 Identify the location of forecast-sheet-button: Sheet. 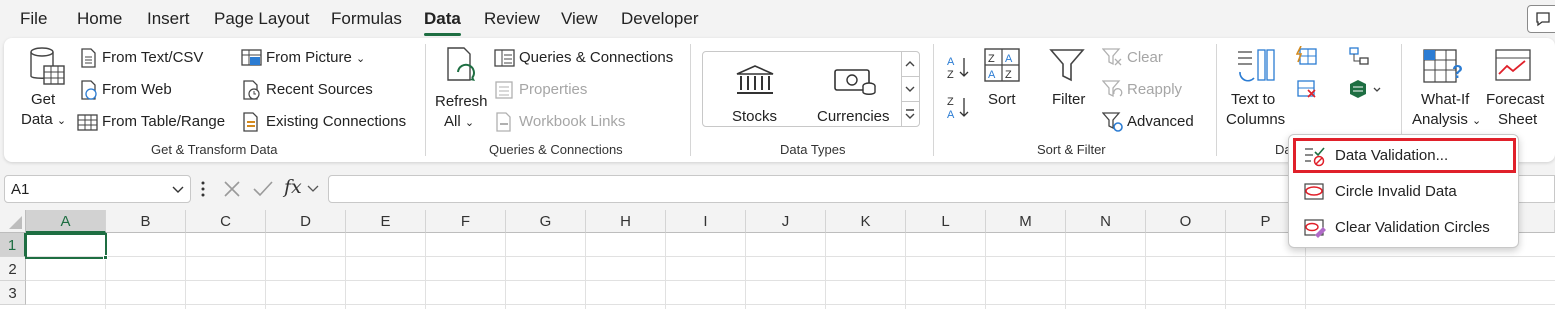
(1517, 119).